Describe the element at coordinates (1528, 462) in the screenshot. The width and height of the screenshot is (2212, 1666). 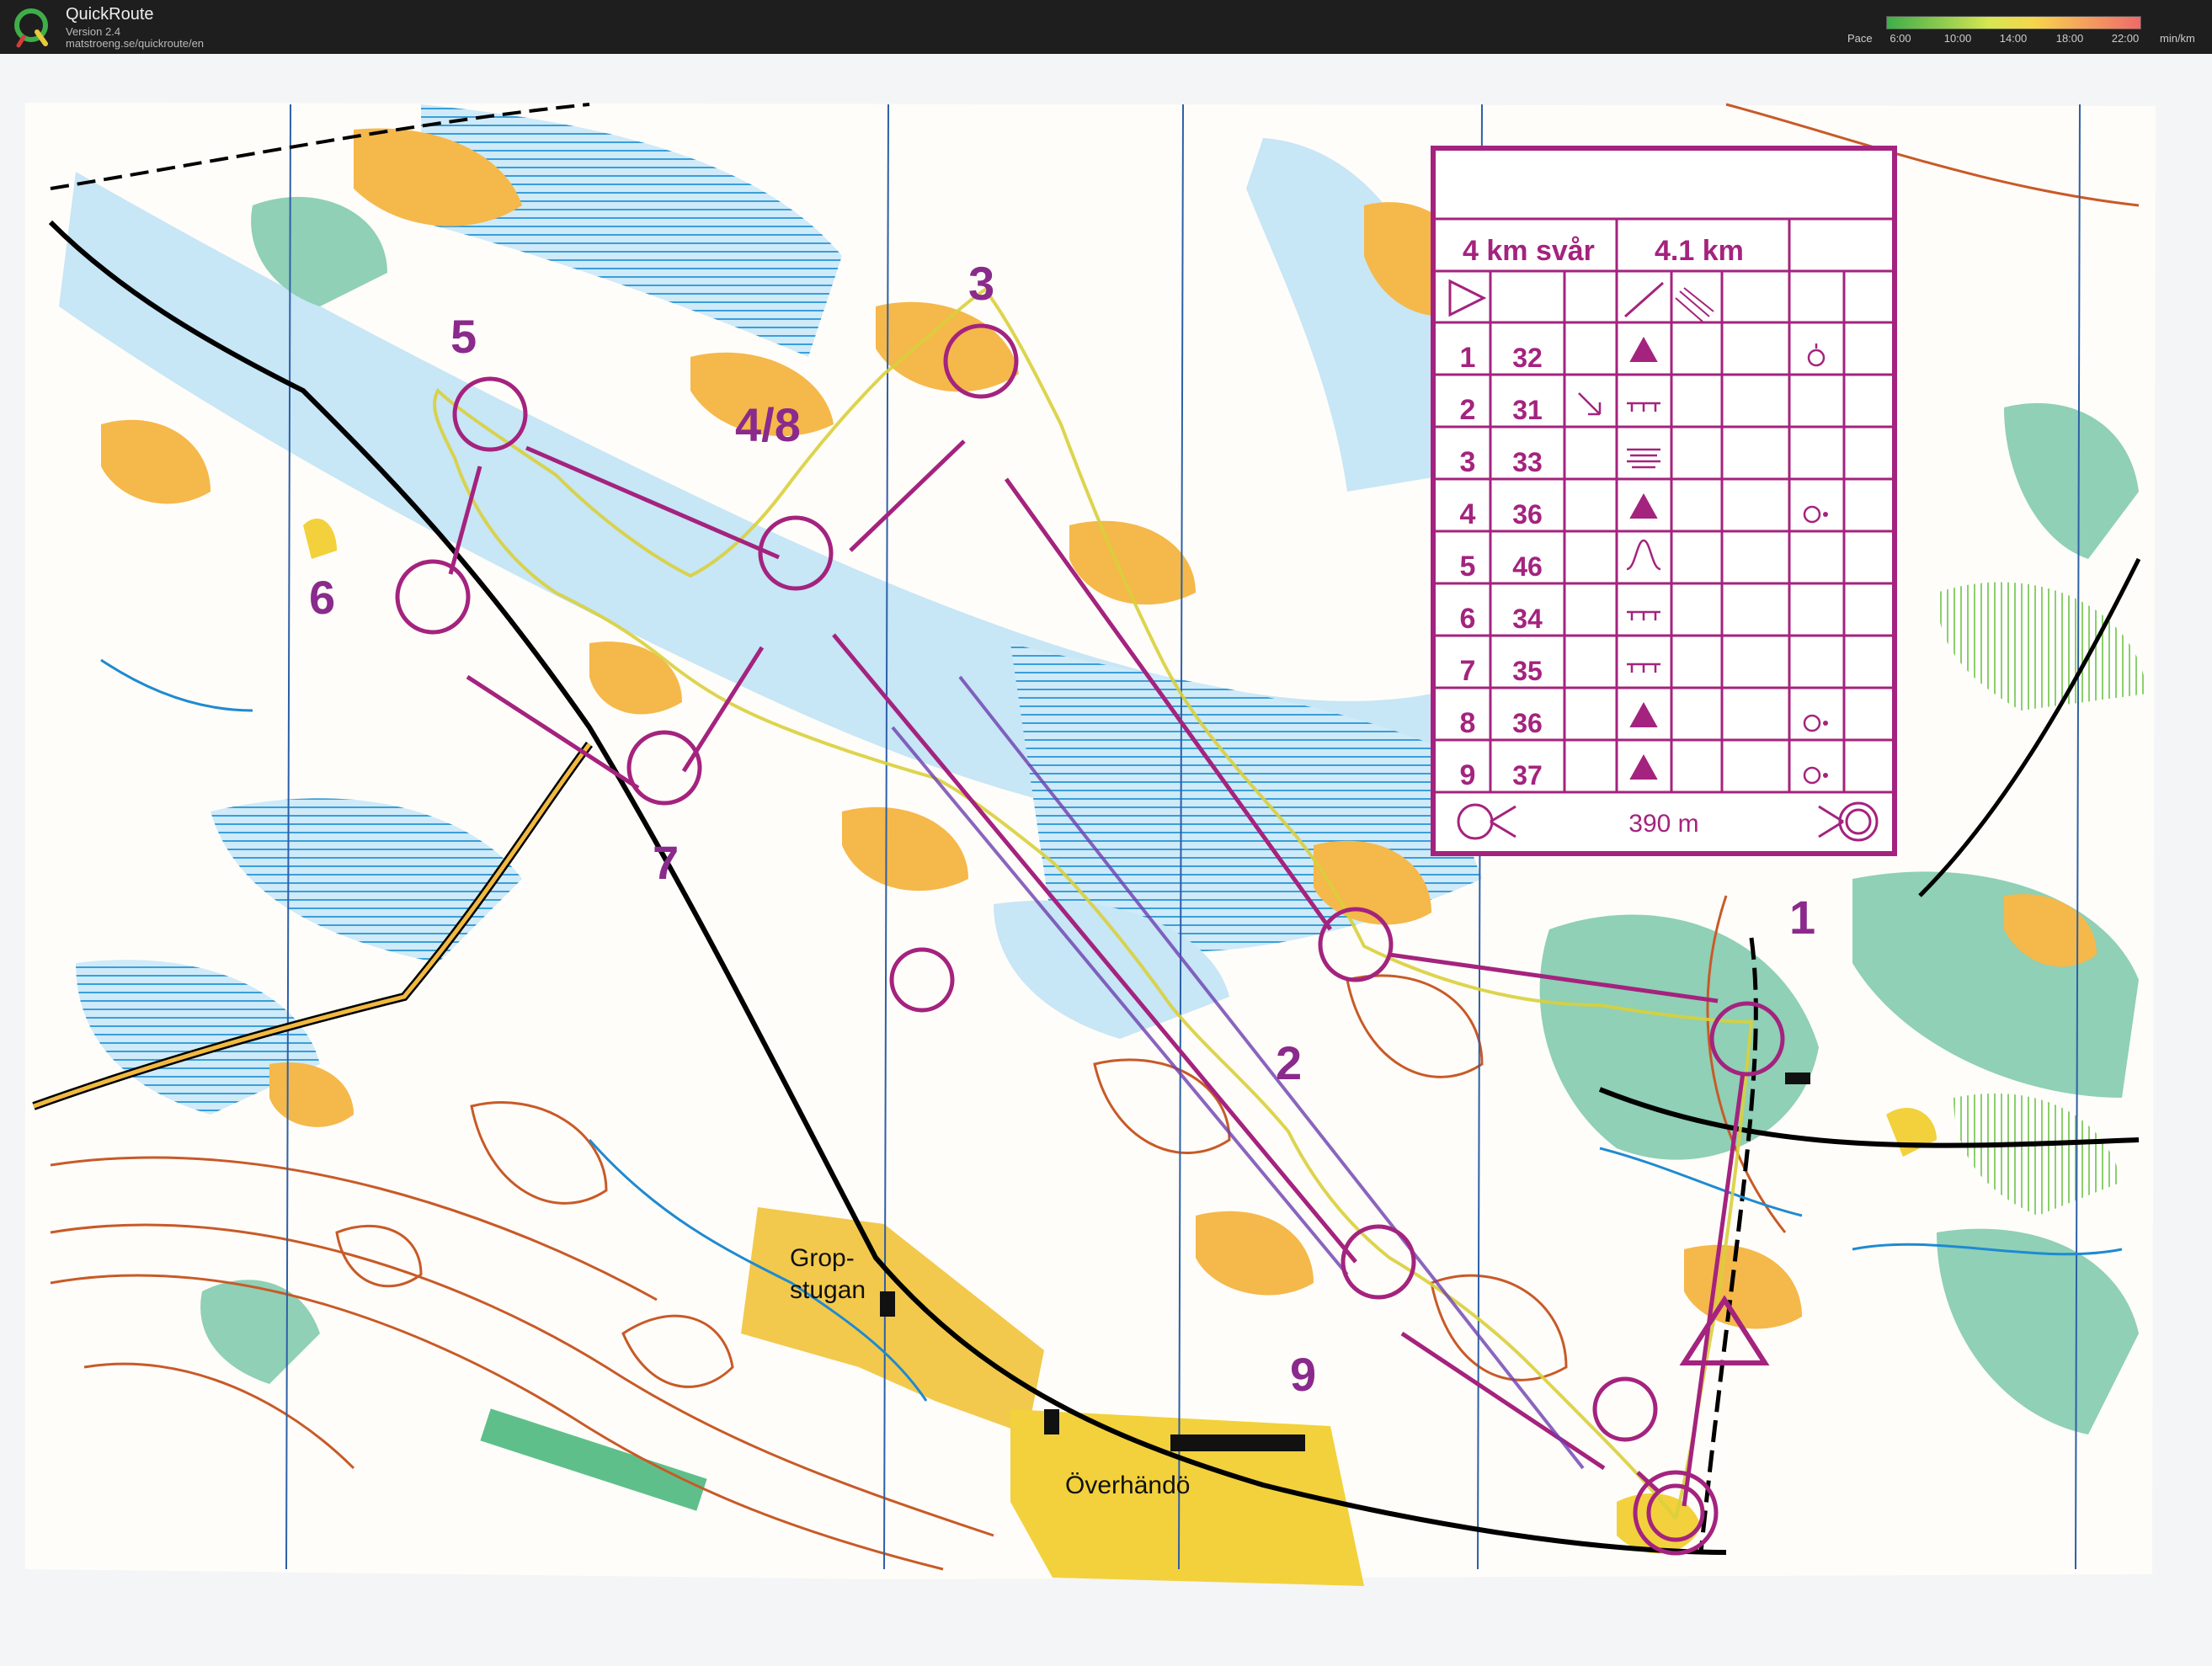
I see `control-code: 33` at that location.